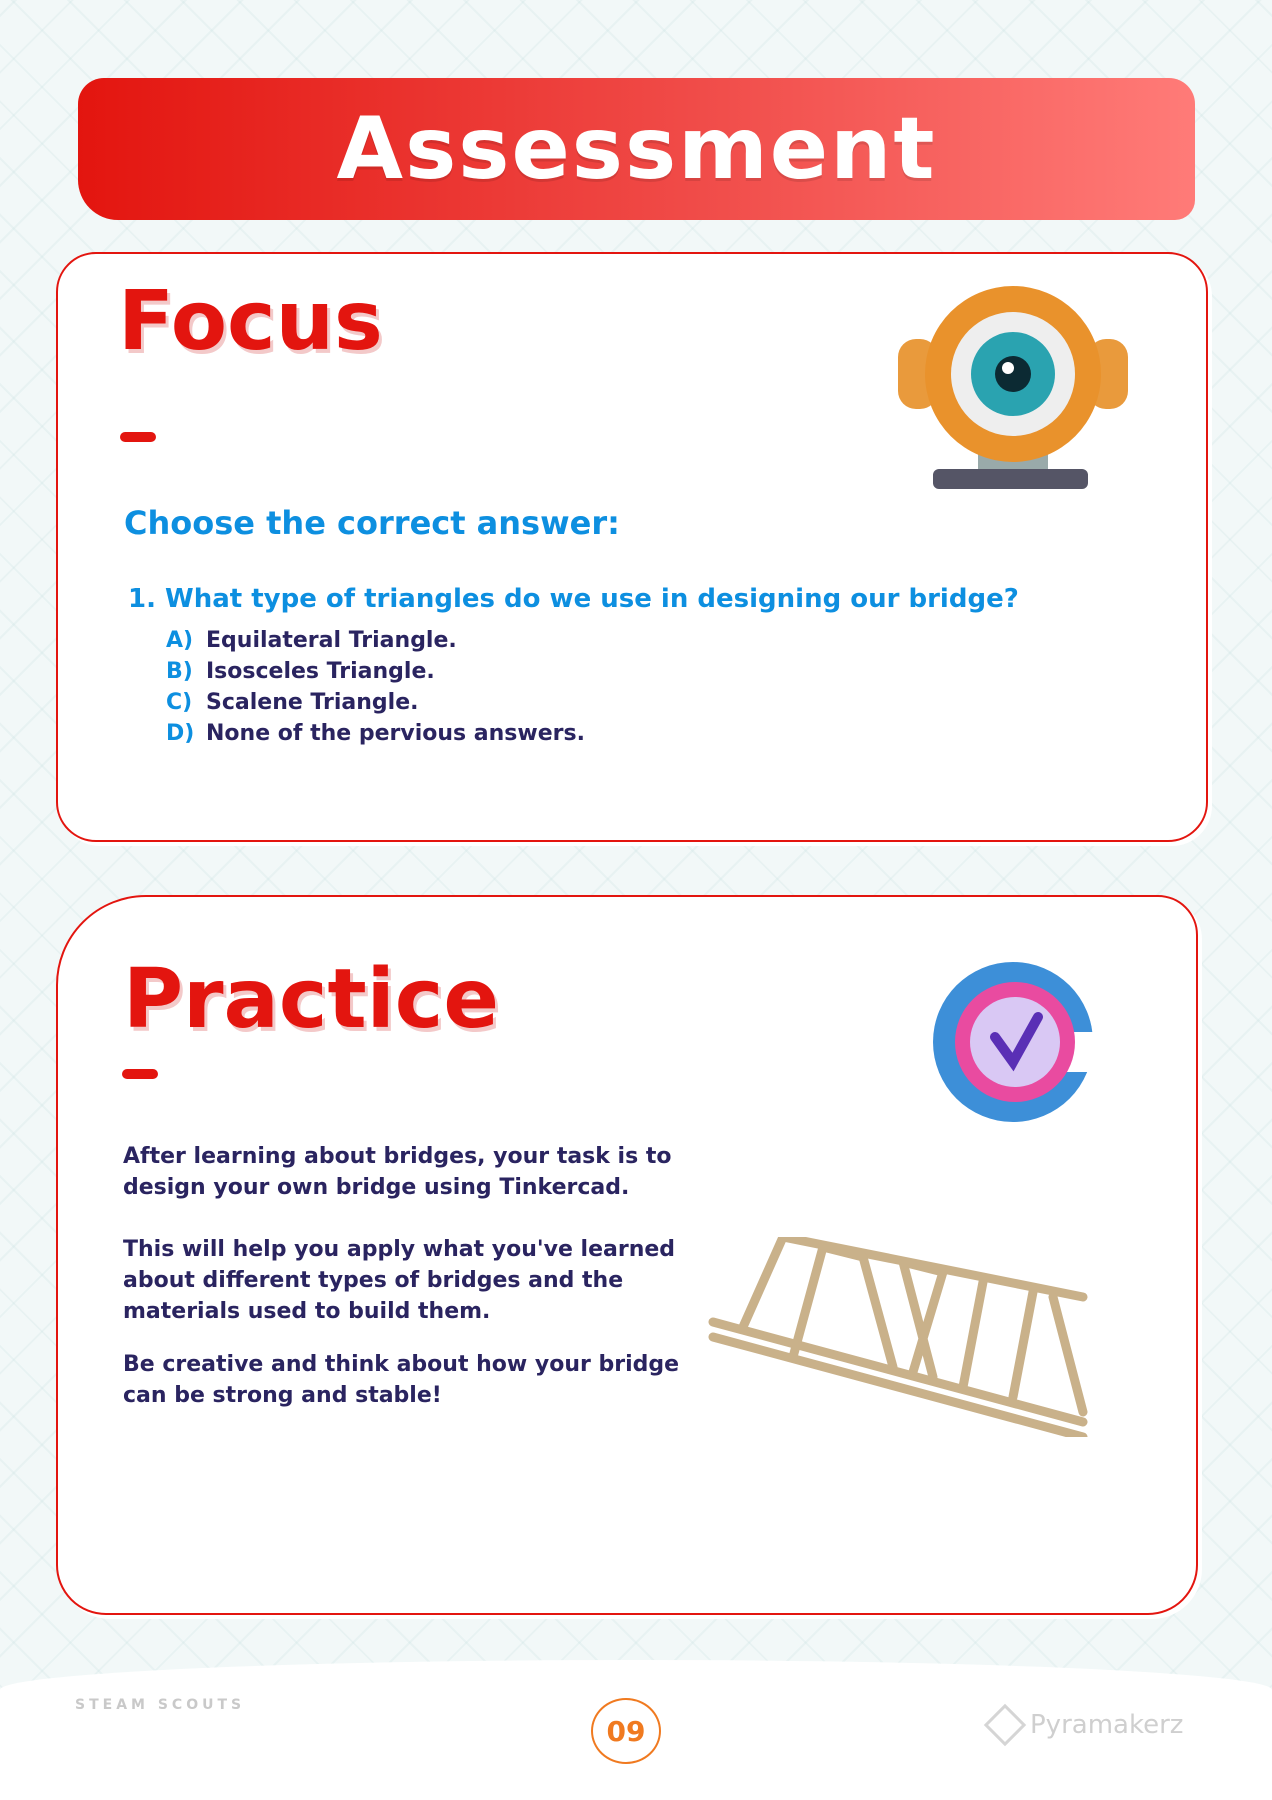  I want to click on steam-scouts-logo: STEAM SCOUTS, so click(160, 1705).